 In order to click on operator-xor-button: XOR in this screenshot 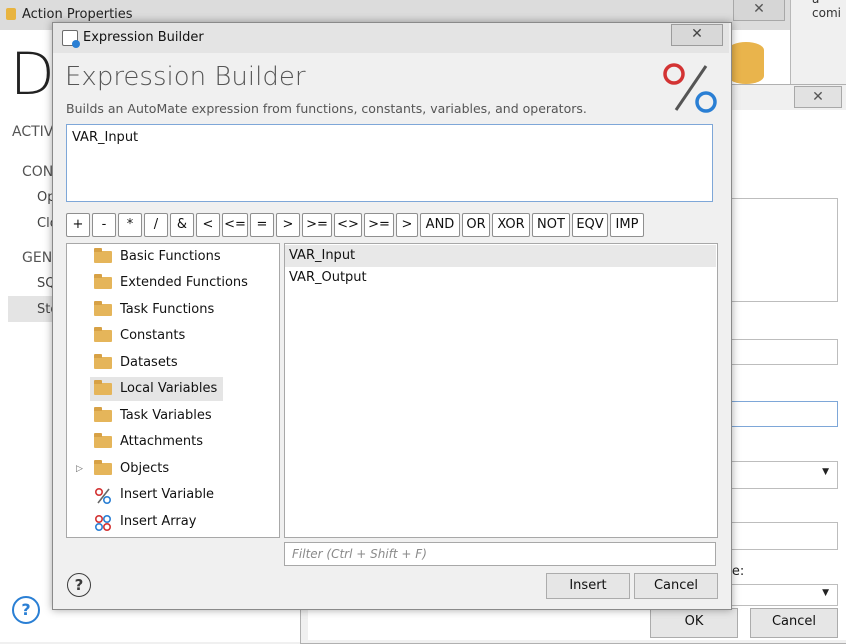, I will do `click(511, 225)`.